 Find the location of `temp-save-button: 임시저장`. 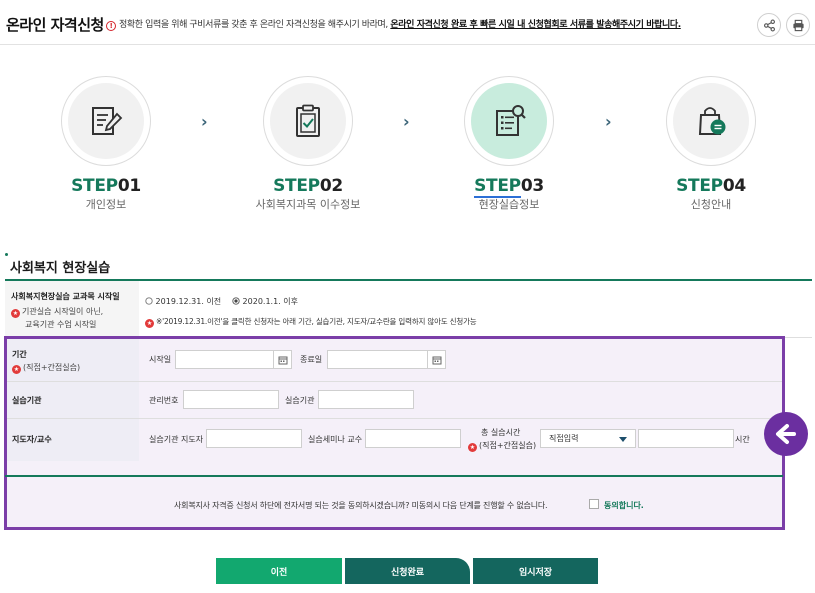

temp-save-button: 임시저장 is located at coordinates (535, 571).